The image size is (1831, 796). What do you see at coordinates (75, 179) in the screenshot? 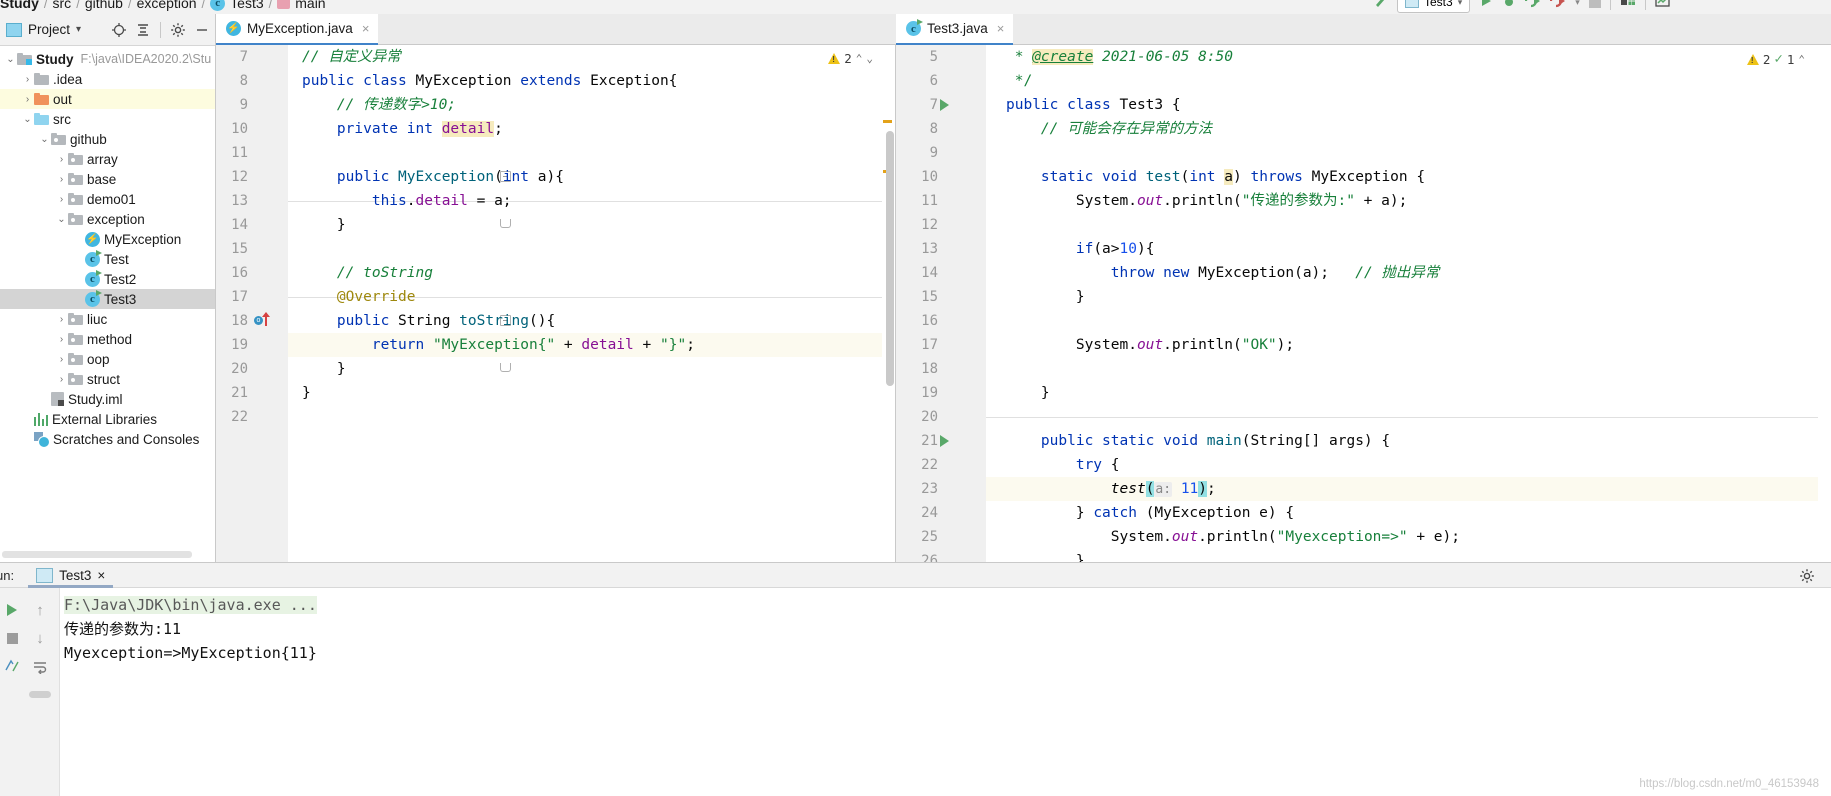
I see `package-icon` at bounding box center [75, 179].